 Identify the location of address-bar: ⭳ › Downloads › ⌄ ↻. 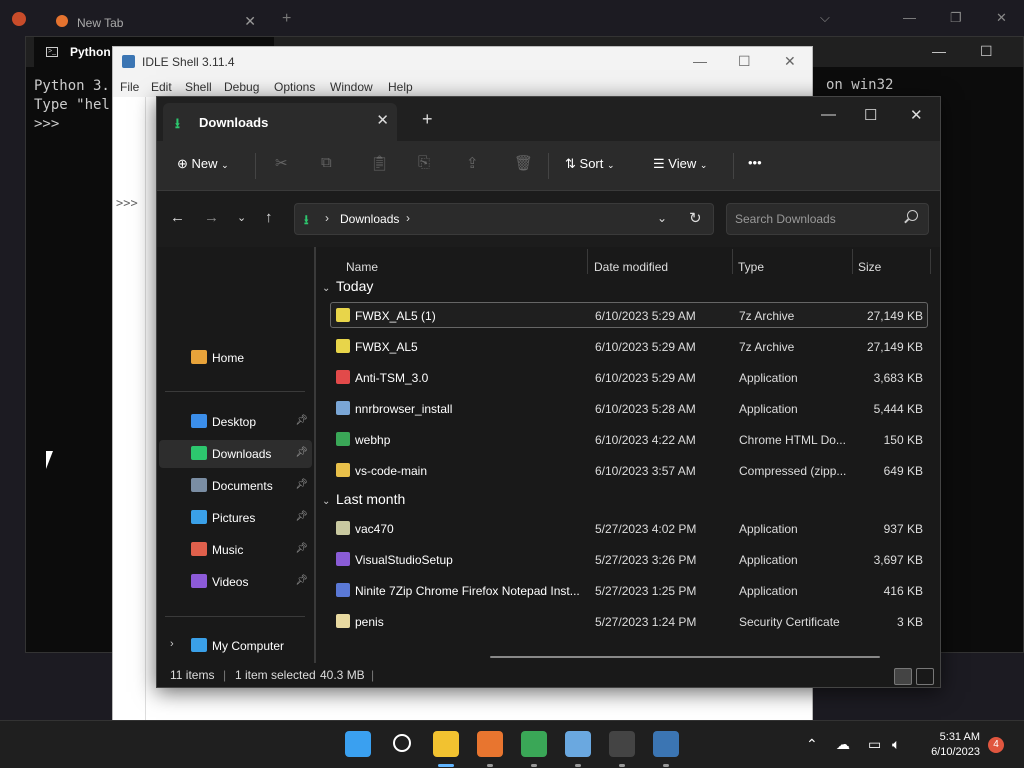
(504, 219).